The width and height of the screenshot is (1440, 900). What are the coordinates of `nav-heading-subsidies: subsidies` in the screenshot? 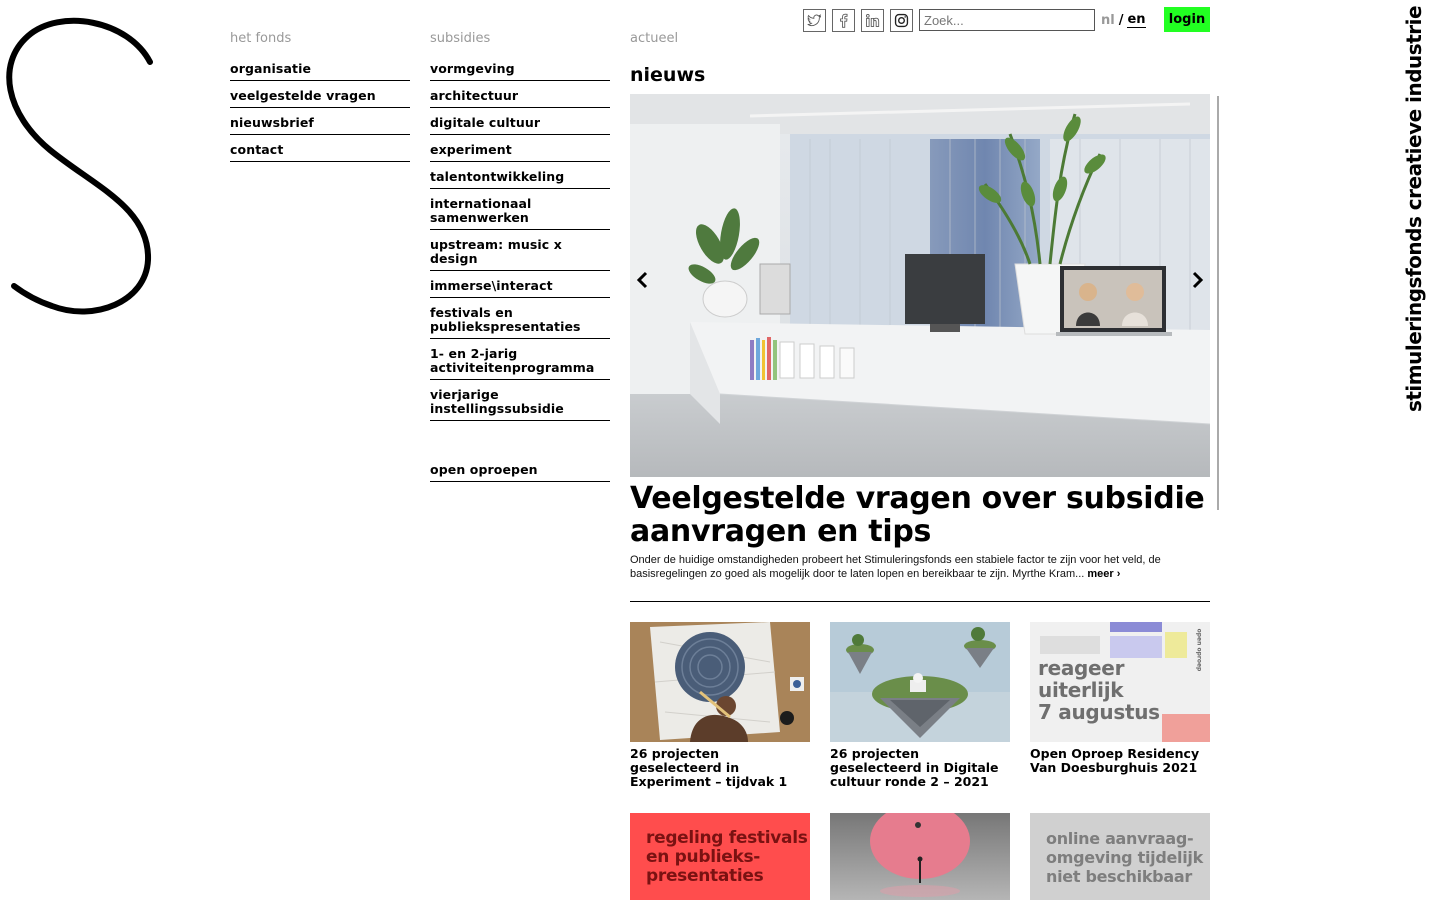 It's located at (520, 47).